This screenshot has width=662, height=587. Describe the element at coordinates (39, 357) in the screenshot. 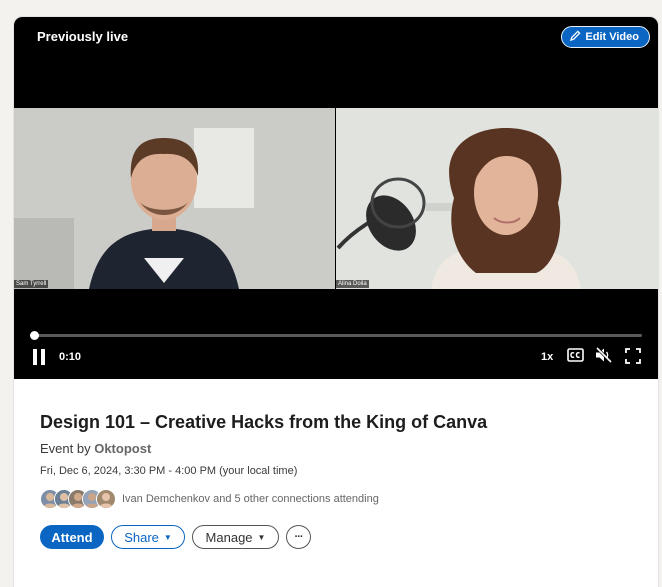

I see `pause-button` at that location.